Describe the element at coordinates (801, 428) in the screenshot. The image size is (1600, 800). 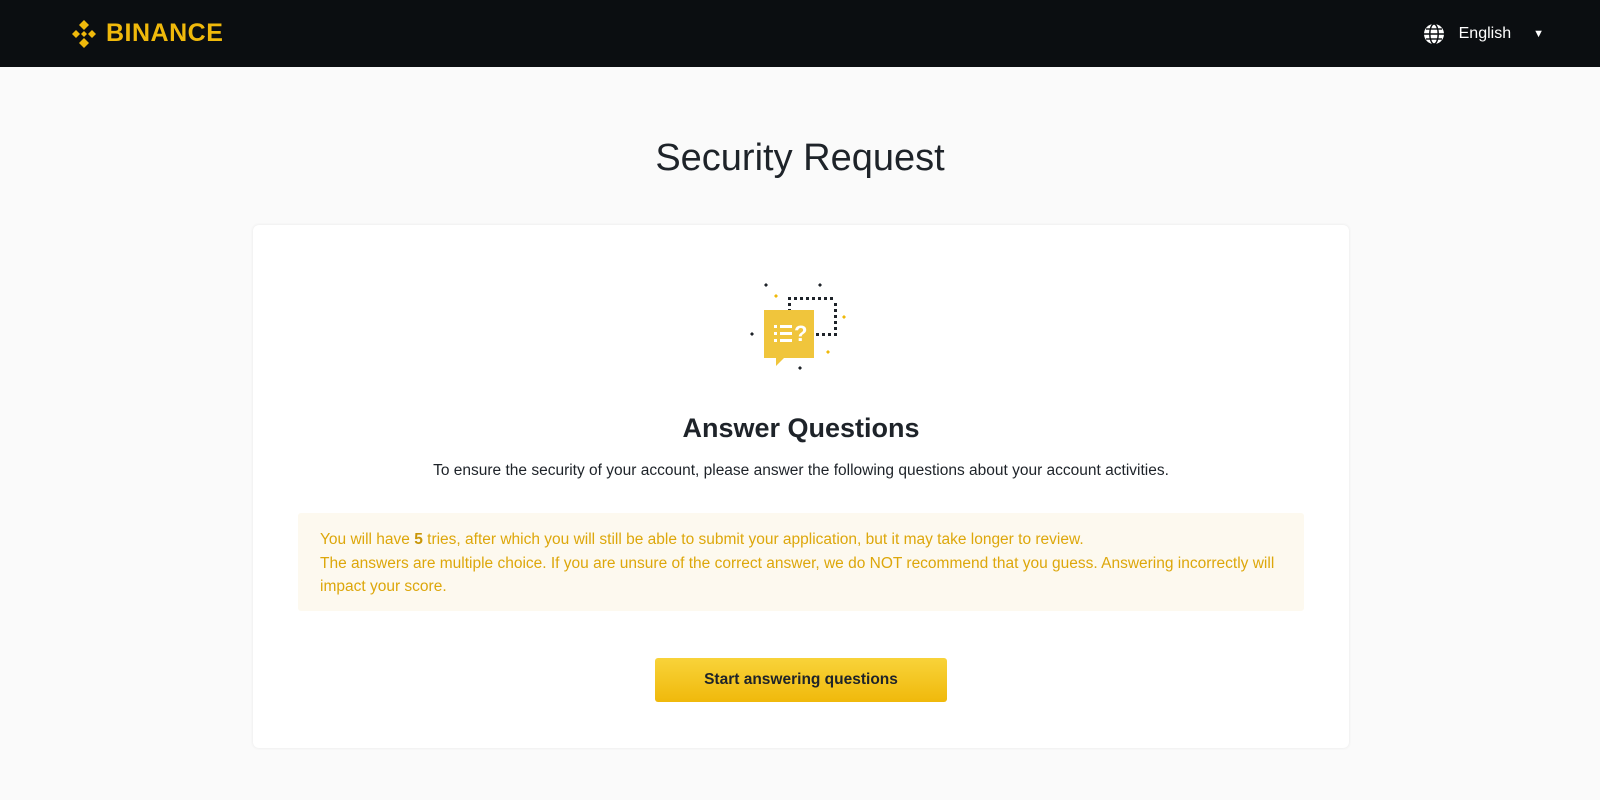
I see `card-title: Answer Questions` at that location.